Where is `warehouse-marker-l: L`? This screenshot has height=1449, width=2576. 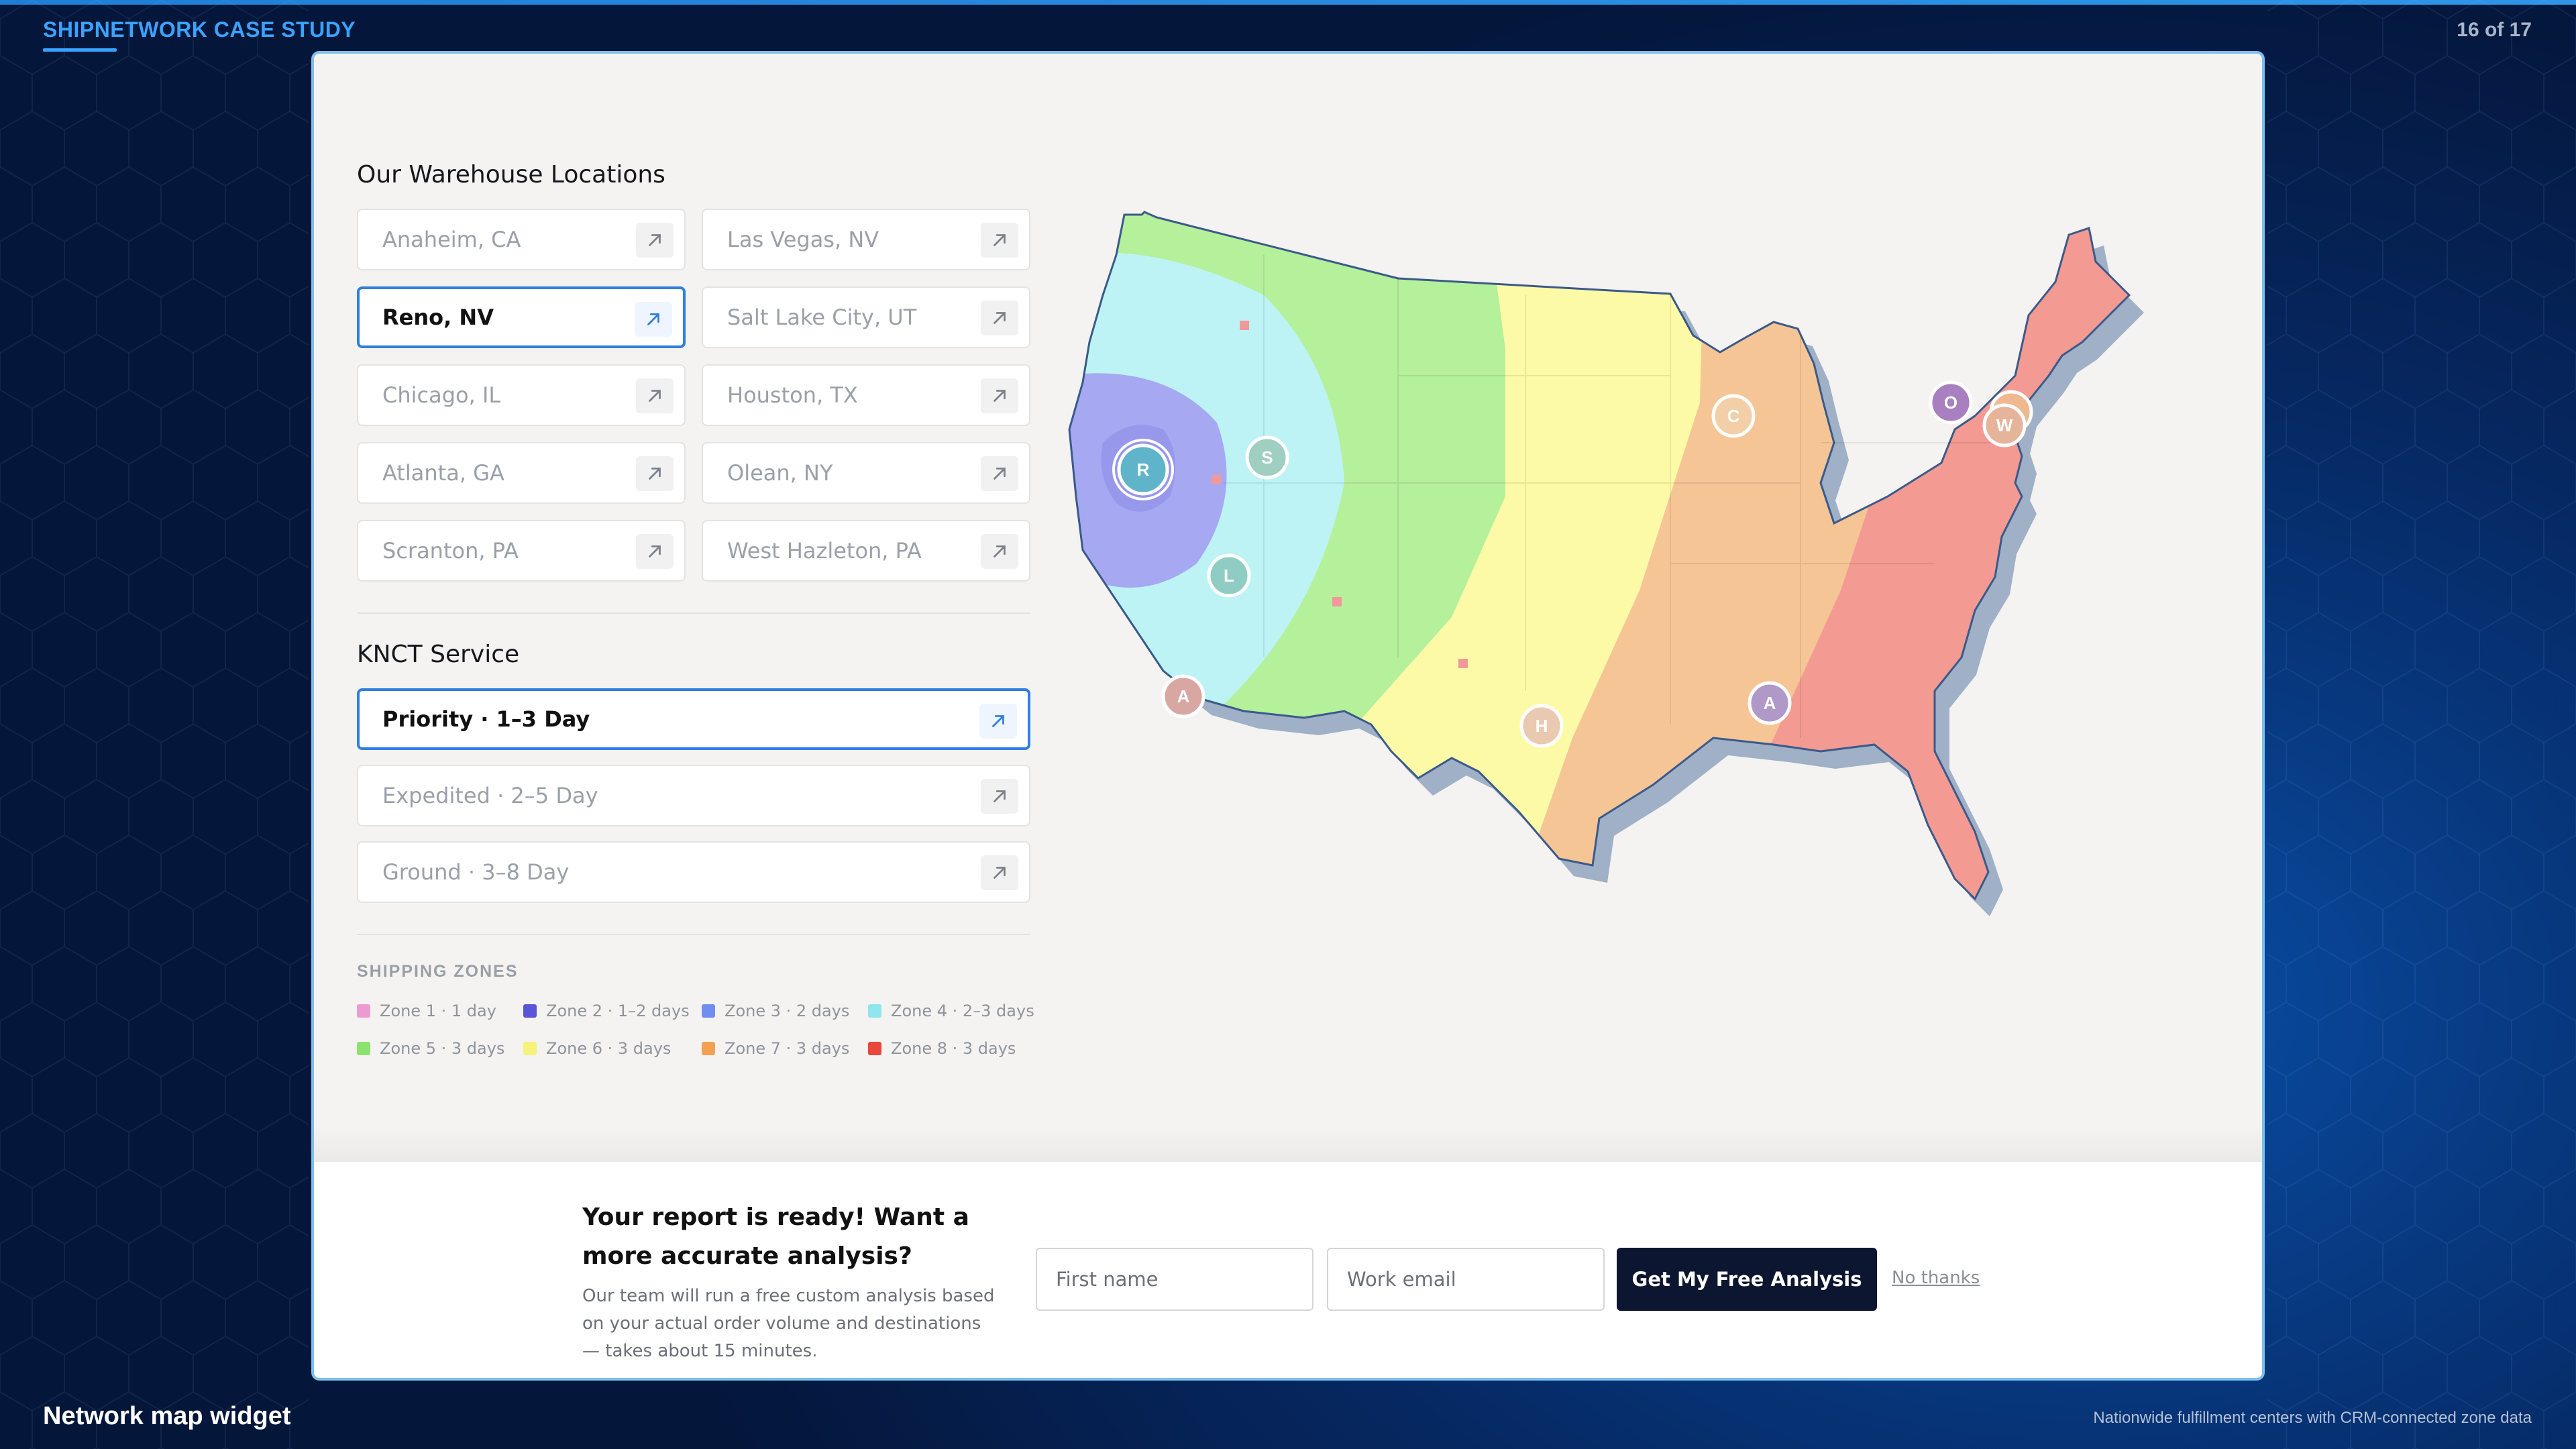
warehouse-marker-l: L is located at coordinates (1229, 575).